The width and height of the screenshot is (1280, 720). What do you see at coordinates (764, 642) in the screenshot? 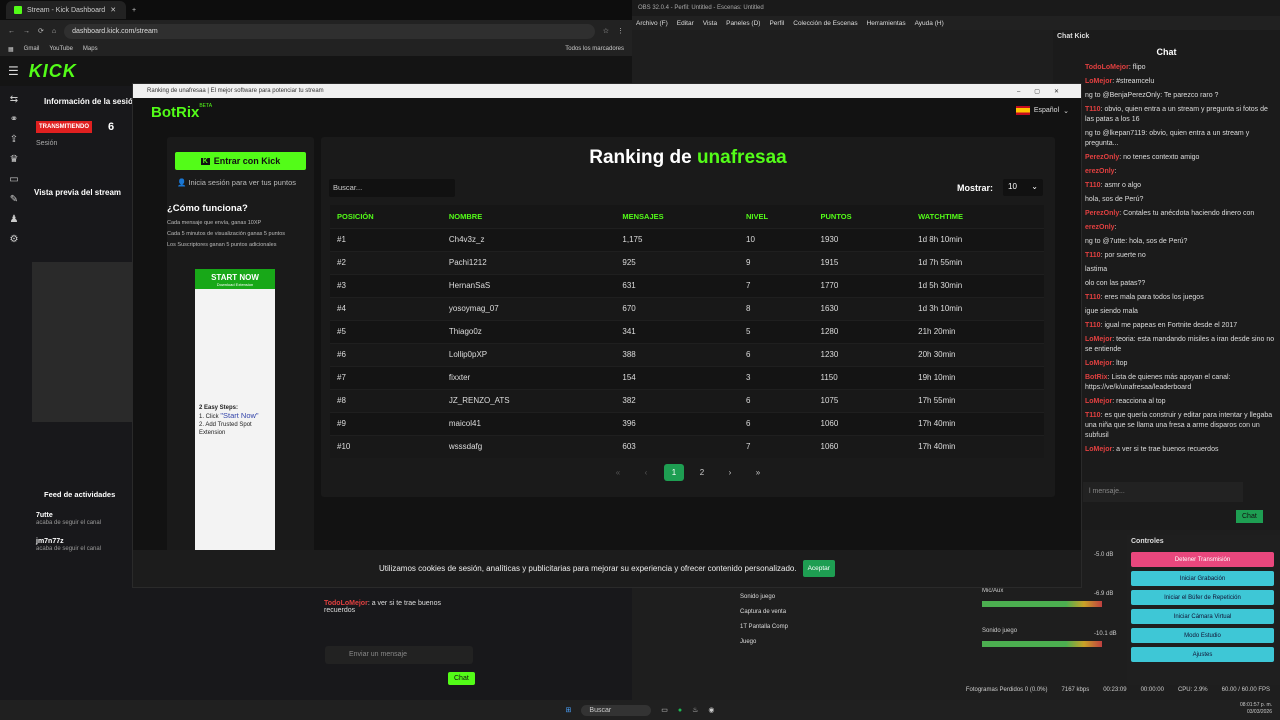
I see `source-item: Juego` at bounding box center [764, 642].